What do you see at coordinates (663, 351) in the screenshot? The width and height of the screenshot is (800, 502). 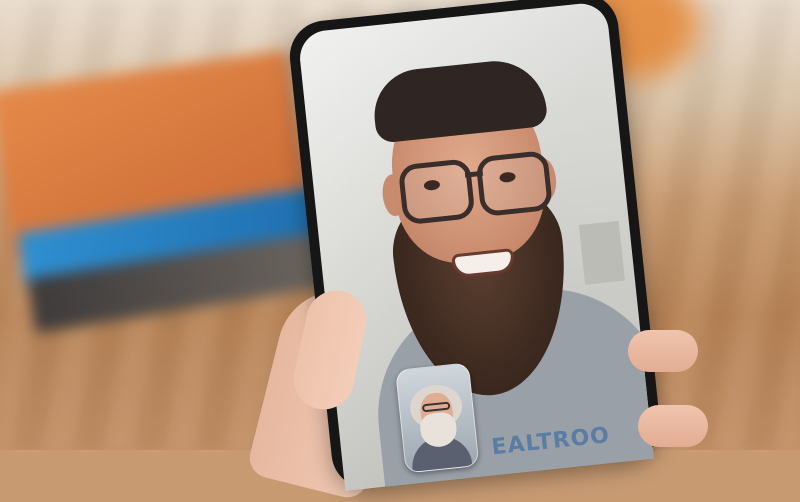 I see `hand-finger-upper` at bounding box center [663, 351].